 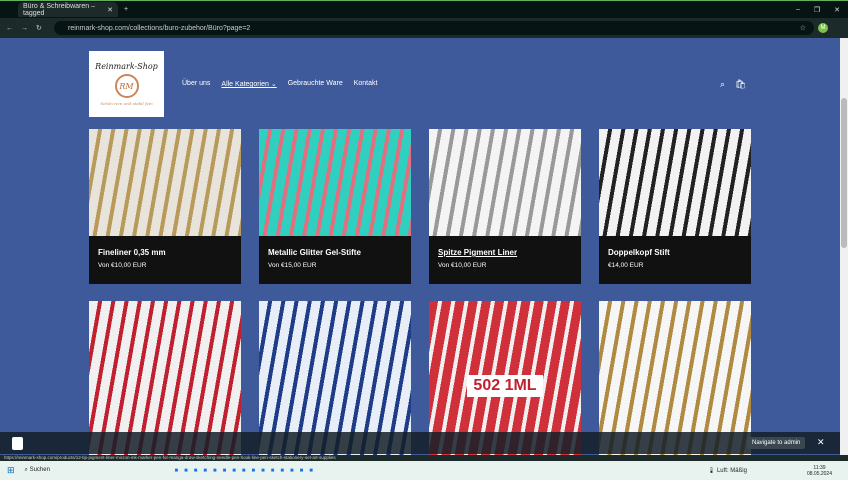 I want to click on browser-tab: Büro & Schreibwaren – tagged ✕, so click(x=68, y=9).